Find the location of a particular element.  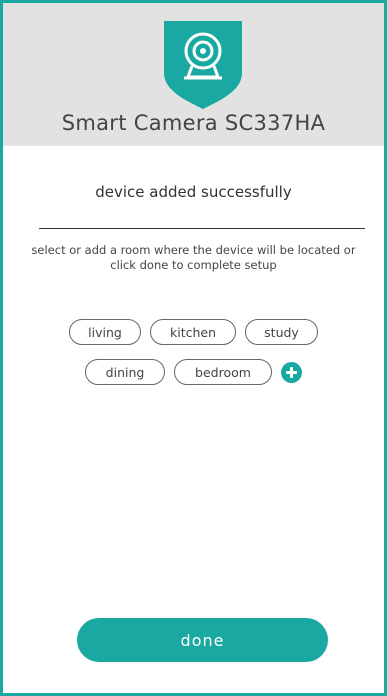

done-button: done is located at coordinates (202, 640).